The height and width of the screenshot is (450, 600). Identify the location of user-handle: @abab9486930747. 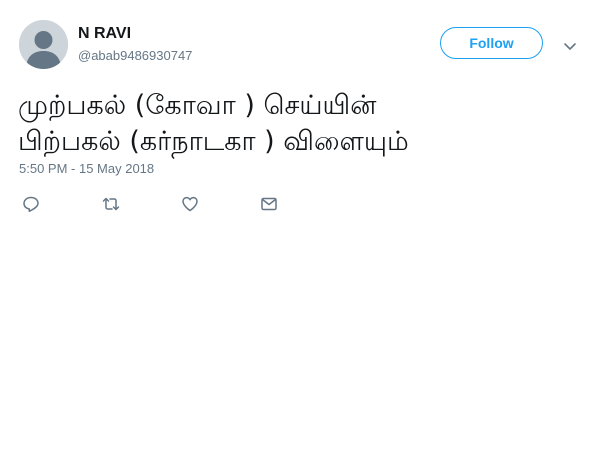
(135, 55).